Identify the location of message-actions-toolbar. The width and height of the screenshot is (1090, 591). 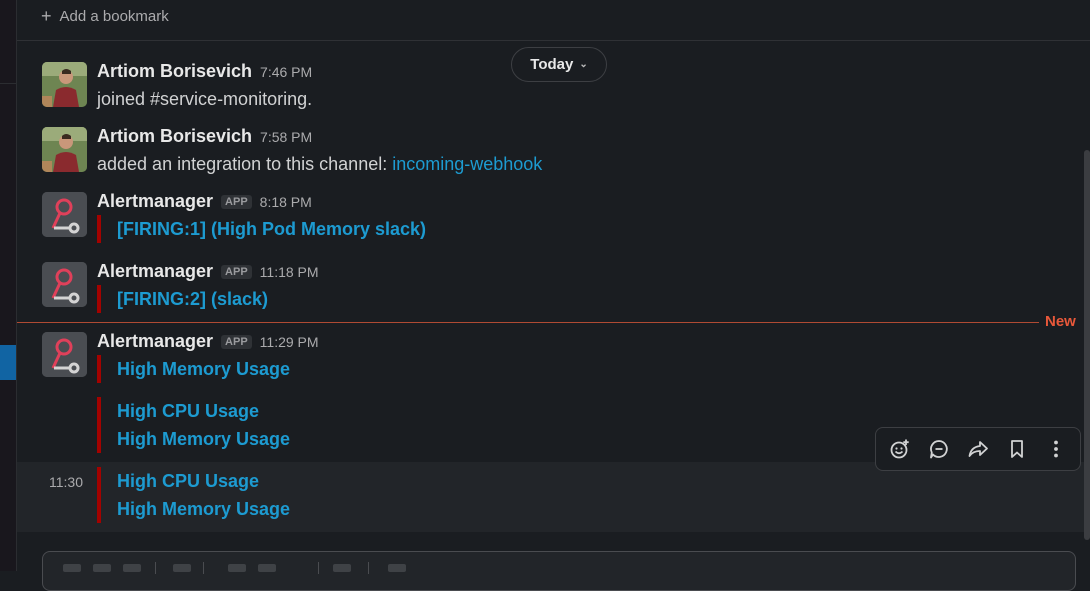
(978, 449).